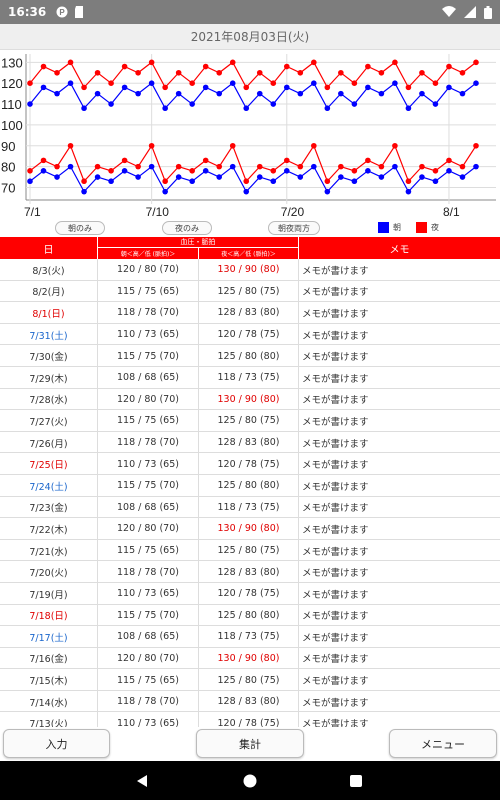 The width and height of the screenshot is (500, 800). Describe the element at coordinates (250, 529) in the screenshot. I see `table-row: 7/22(木) 120 / 80 (70) 130 / 90 (80) メモが書けます` at that location.